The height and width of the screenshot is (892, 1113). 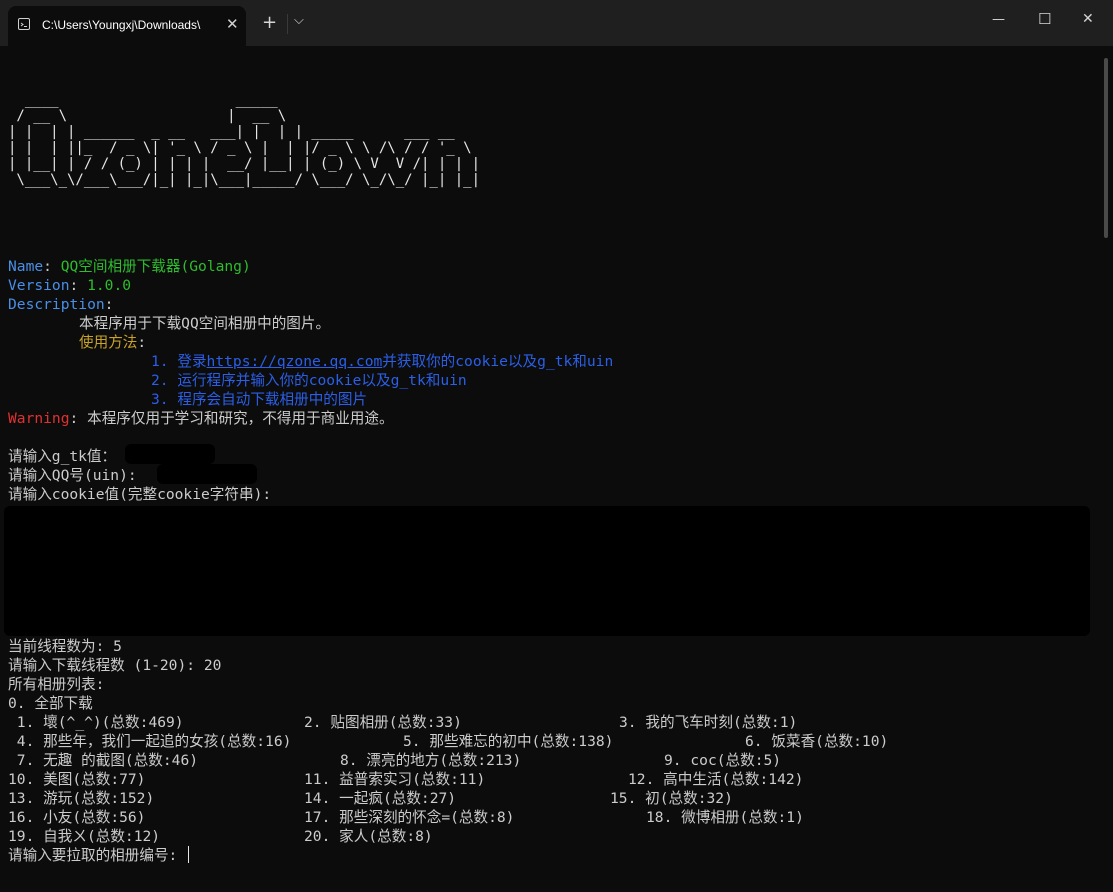 I want to click on album-item: 18. 微博相册(总数:1), so click(x=725, y=817).